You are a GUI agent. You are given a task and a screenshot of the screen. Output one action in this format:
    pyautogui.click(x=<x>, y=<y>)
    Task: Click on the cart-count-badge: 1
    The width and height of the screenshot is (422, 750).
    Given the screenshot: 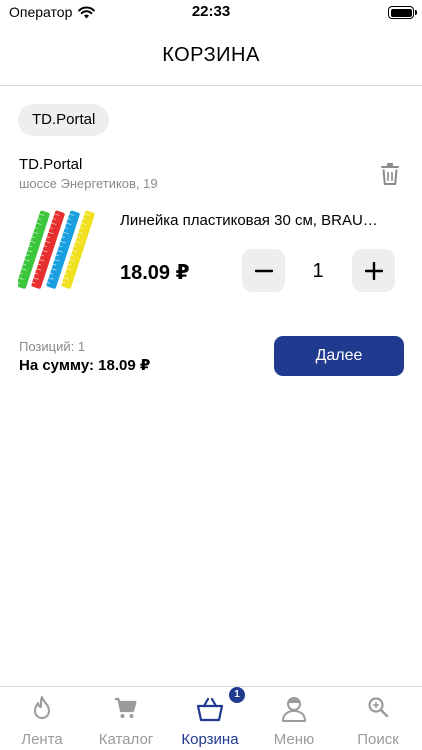 What is the action you would take?
    pyautogui.click(x=237, y=695)
    